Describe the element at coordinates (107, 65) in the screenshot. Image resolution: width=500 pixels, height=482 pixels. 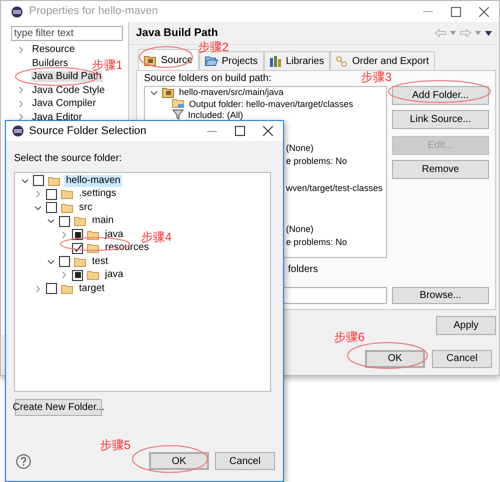
I see `step-annotation: 步骤1` at that location.